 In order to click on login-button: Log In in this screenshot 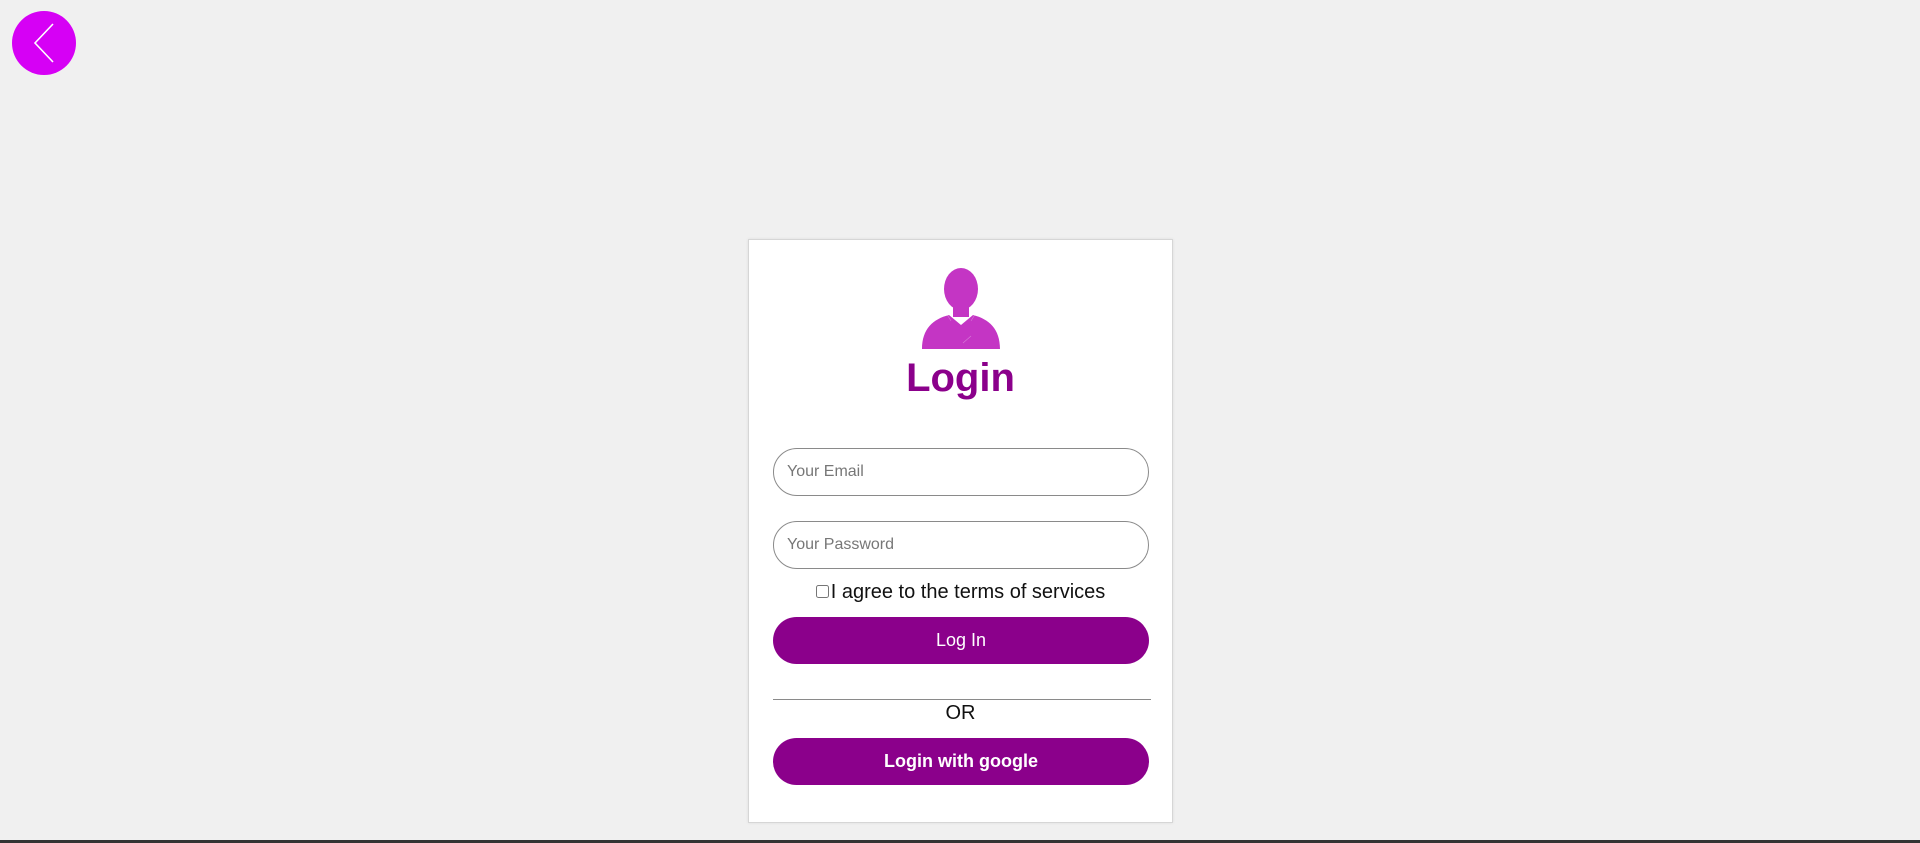, I will do `click(961, 640)`.